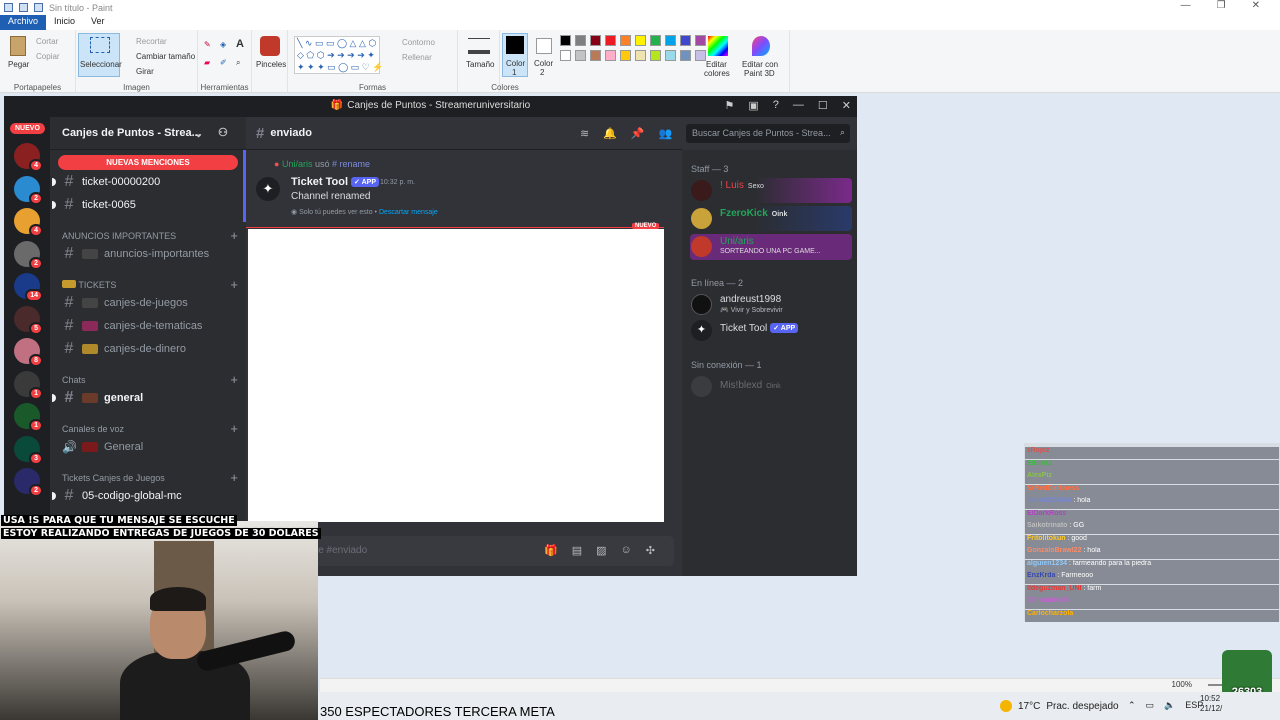  Describe the element at coordinates (771, 190) in the screenshot. I see `member-luis: ! Luis Sexo` at that location.